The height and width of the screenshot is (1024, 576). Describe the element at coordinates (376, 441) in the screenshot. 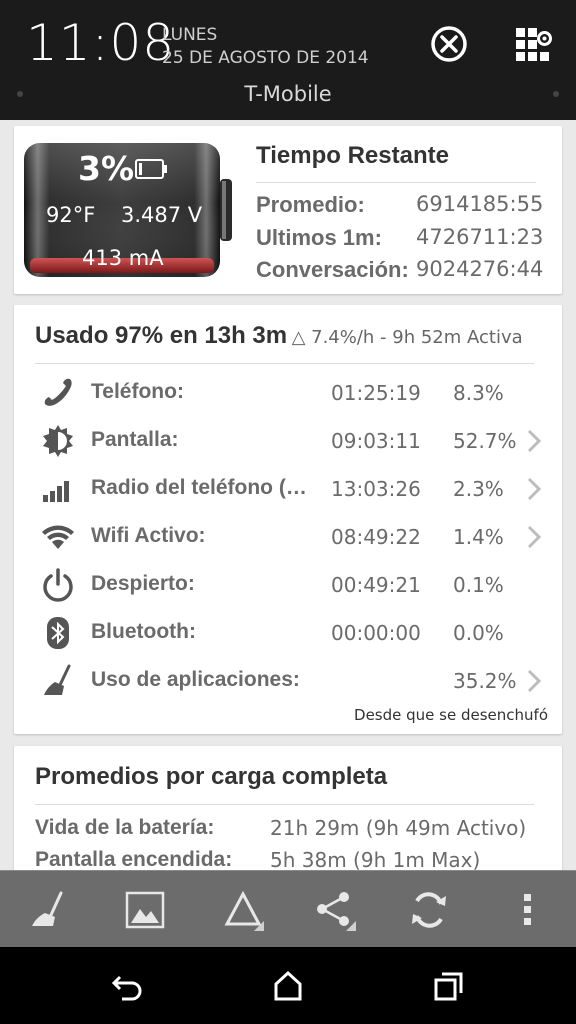

I see `usage-time: 09:03:11` at that location.